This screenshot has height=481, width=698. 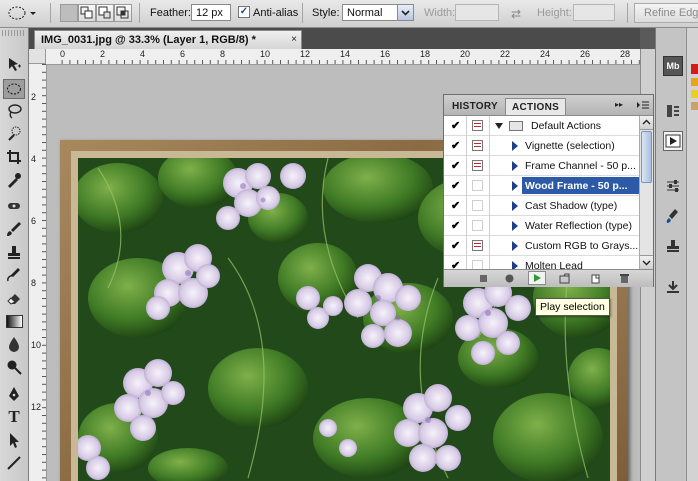 I want to click on action-row: ✔ Molten Lead, so click(x=541, y=262).